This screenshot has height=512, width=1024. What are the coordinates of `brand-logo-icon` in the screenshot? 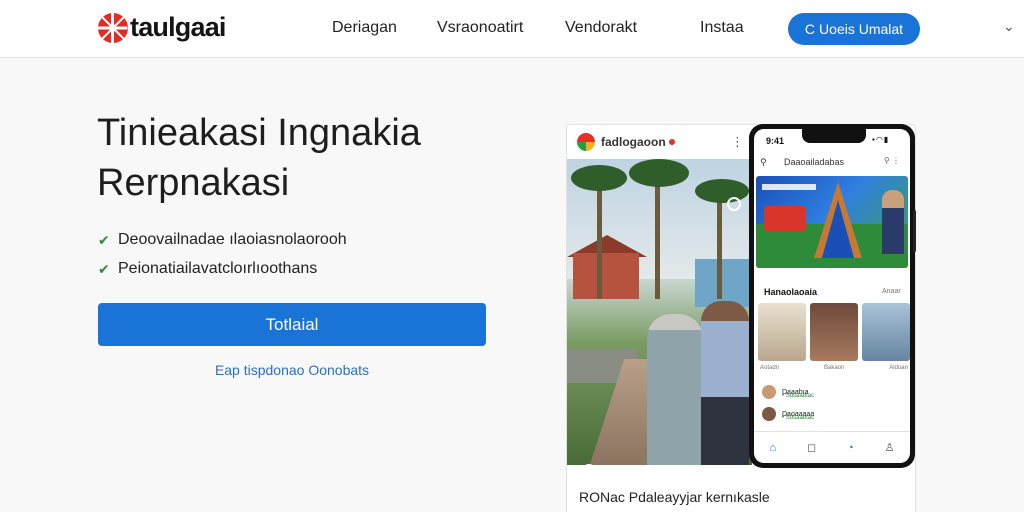 It's located at (113, 27).